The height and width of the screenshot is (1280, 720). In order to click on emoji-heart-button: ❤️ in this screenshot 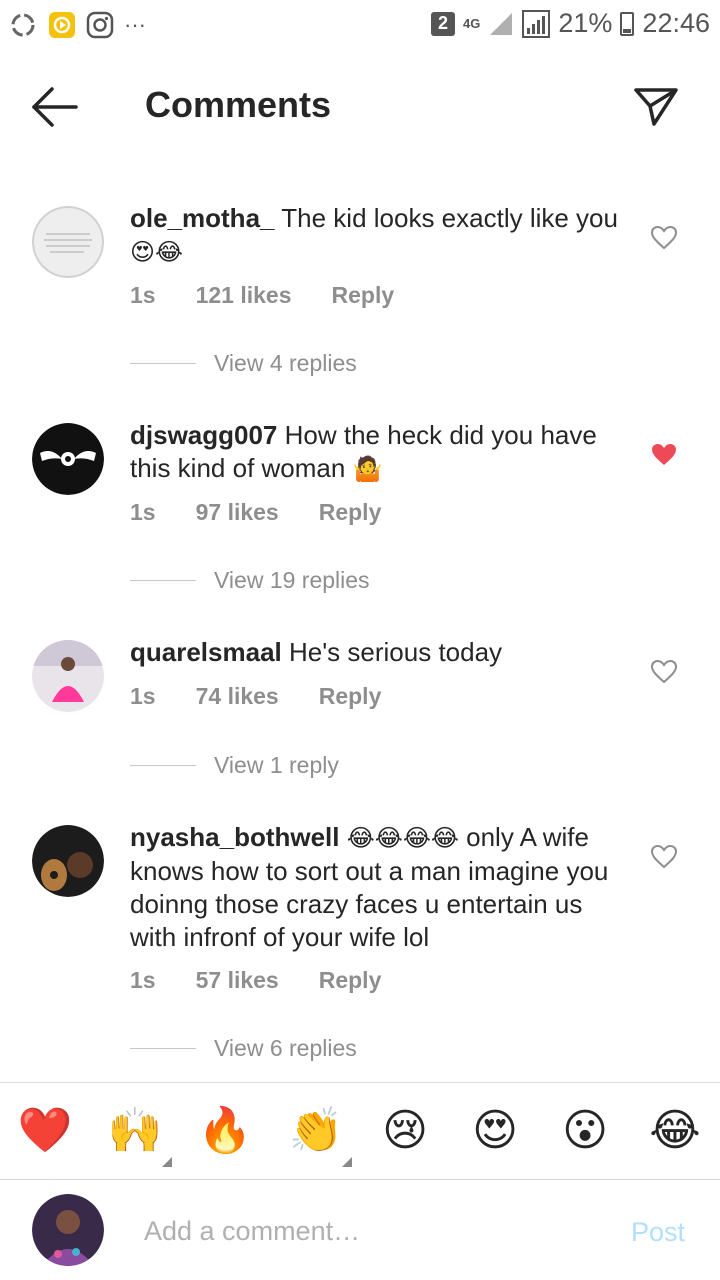, I will do `click(45, 1131)`.